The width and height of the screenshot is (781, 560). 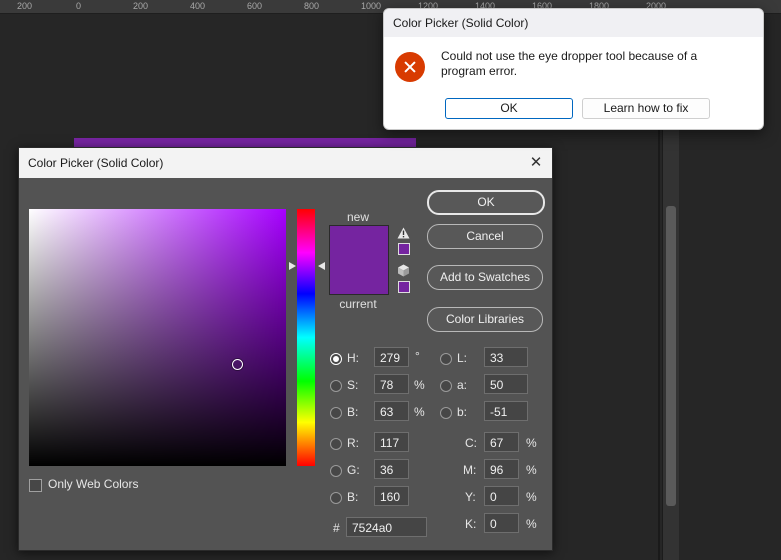 I want to click on lab-b-input: -51, so click(x=506, y=411).